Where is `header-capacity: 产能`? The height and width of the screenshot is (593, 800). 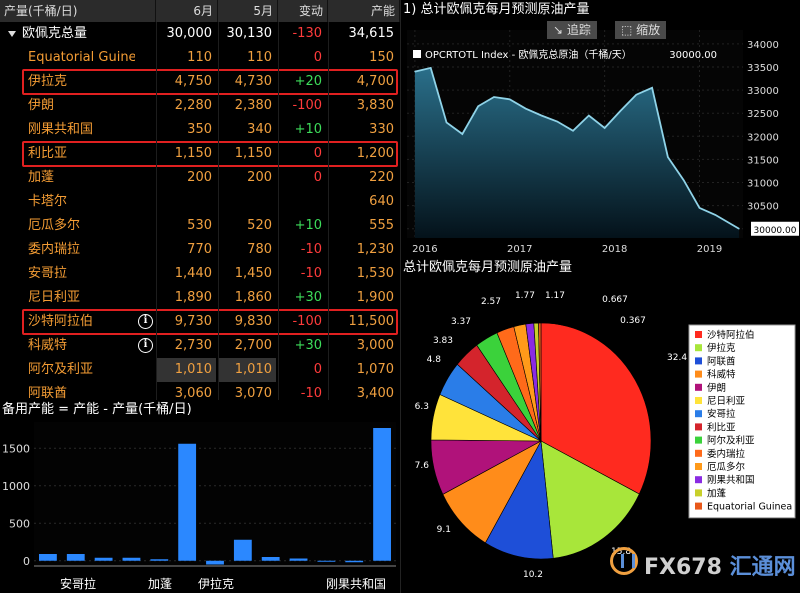 header-capacity: 产能 is located at coordinates (364, 11).